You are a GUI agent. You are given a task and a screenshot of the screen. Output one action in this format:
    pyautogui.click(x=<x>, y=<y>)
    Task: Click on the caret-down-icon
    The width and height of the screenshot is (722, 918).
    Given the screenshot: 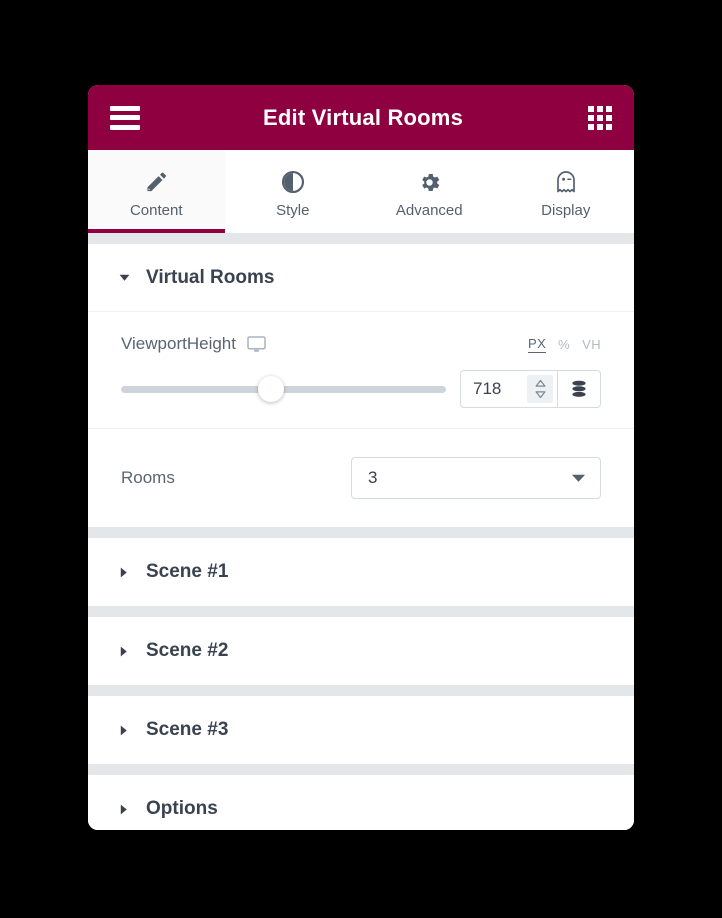 What is the action you would take?
    pyautogui.click(x=127, y=277)
    